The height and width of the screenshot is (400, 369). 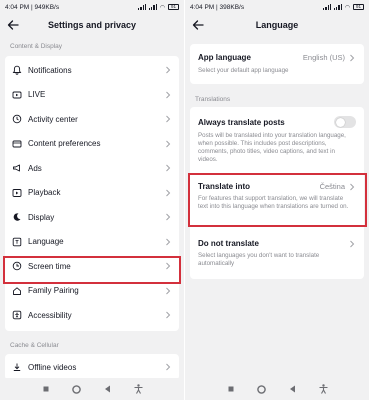 What do you see at coordinates (46, 241) in the screenshot?
I see `settings-item-label: Language` at bounding box center [46, 241].